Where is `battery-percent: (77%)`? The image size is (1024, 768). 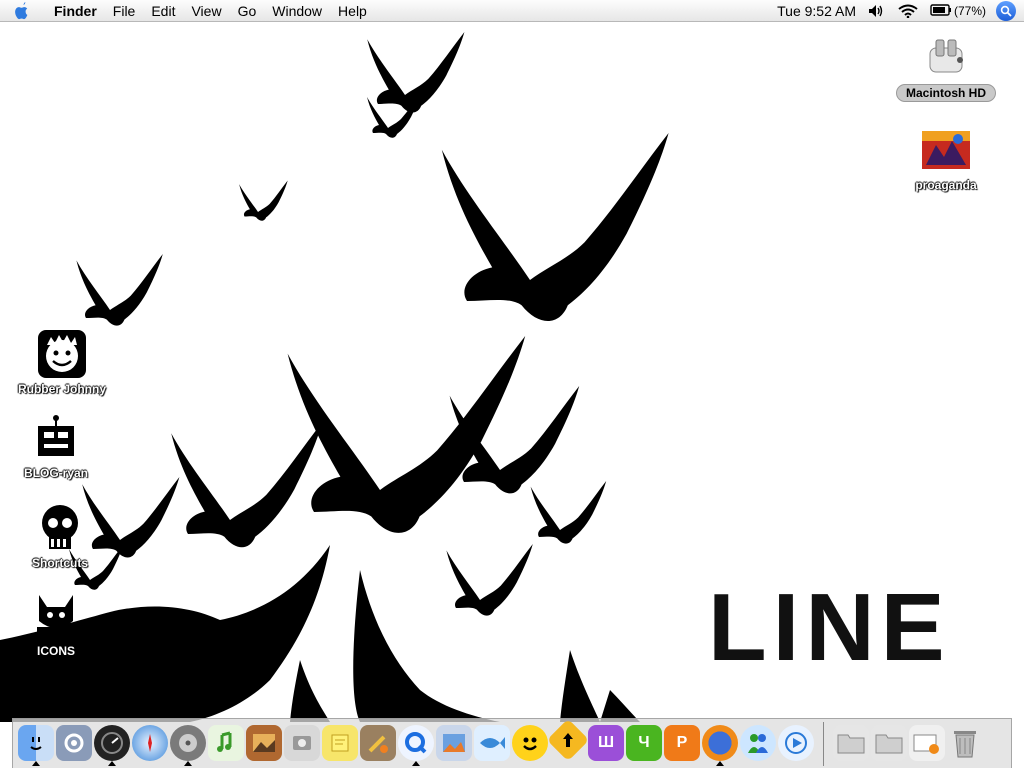
battery-percent: (77%) is located at coordinates (969, 10).